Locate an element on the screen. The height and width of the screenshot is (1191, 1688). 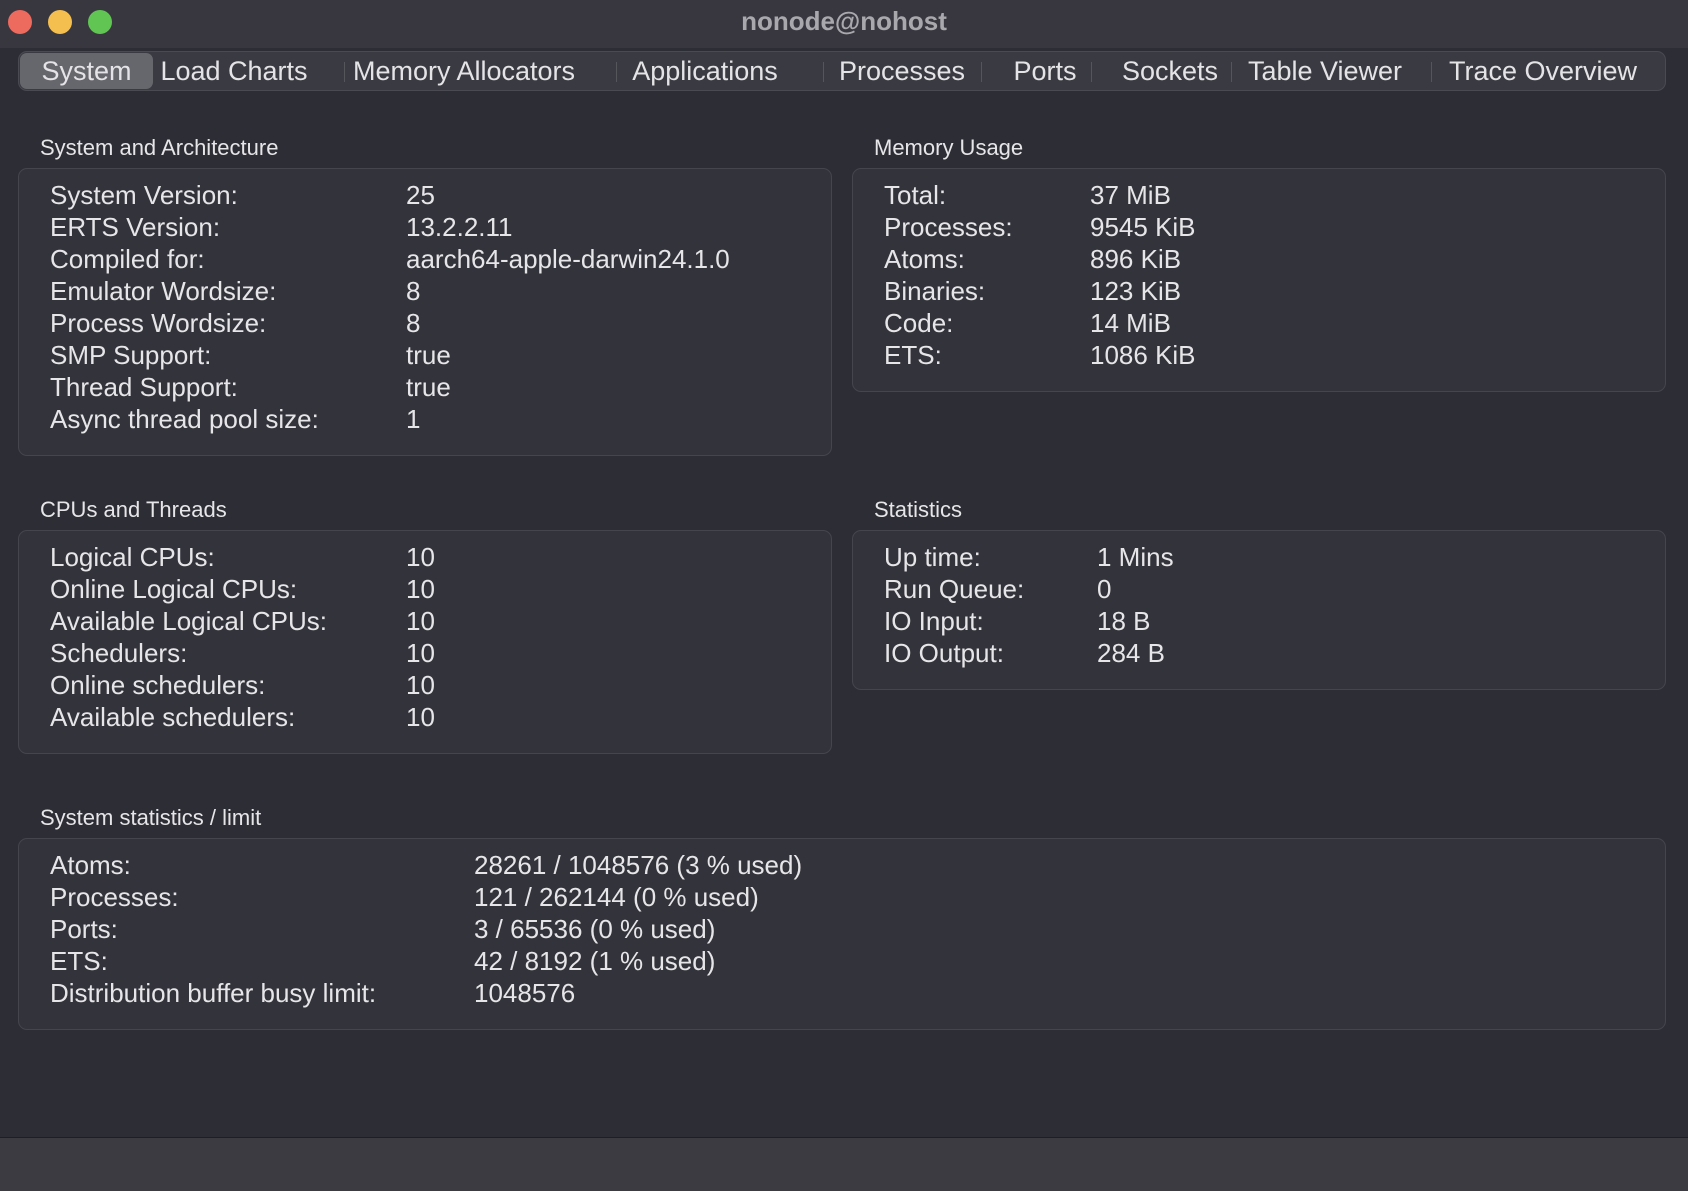
info-value: 28261 / 1048576 (3 % used) is located at coordinates (638, 865).